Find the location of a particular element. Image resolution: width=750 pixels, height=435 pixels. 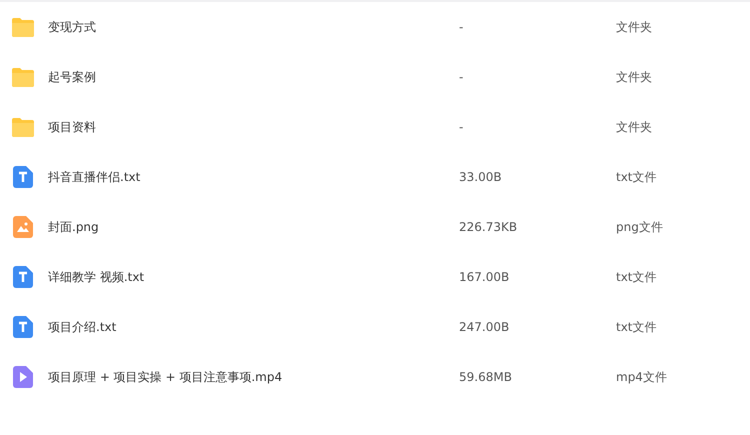

file-type: png文件 is located at coordinates (640, 227).